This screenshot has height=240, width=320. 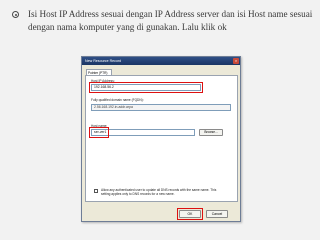 What do you see at coordinates (96, 191) in the screenshot?
I see `allow-update-checkbox` at bounding box center [96, 191].